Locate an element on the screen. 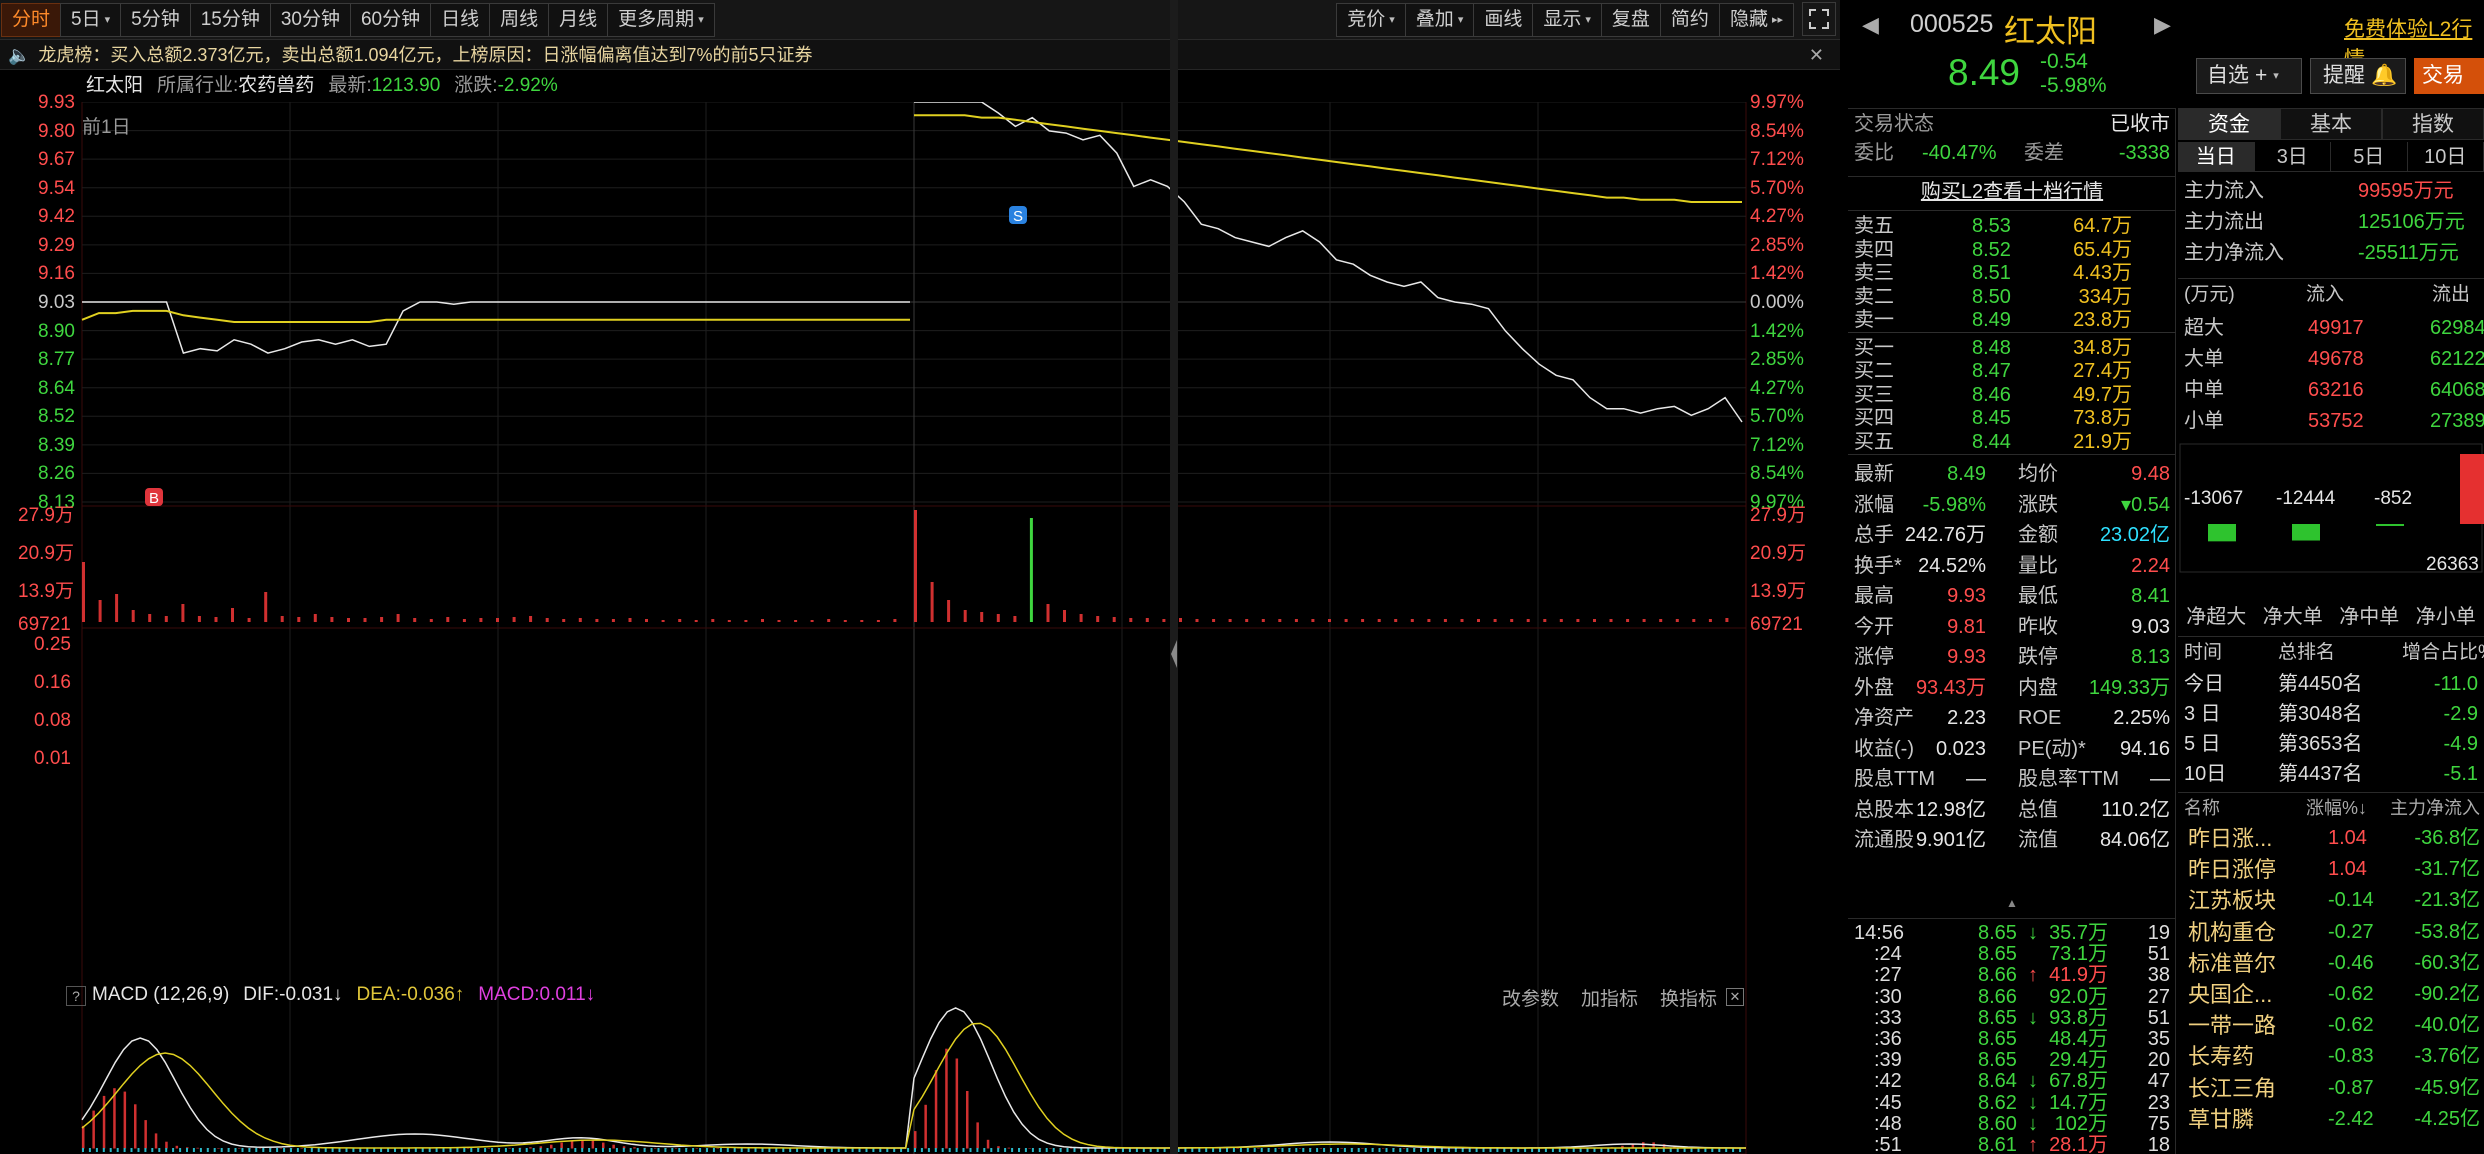 The image size is (2484, 1154). sector-col-header: 名称 is located at coordinates (2202, 808).